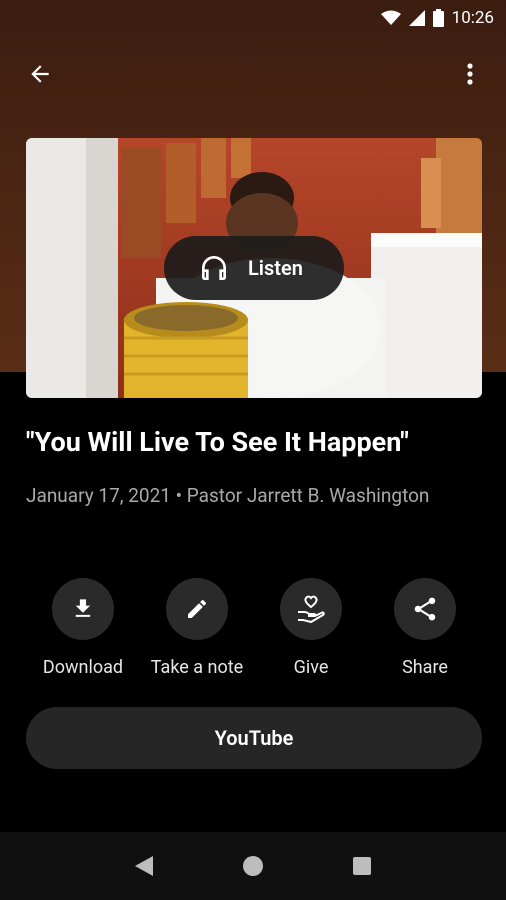  I want to click on pencil-icon, so click(197, 608).